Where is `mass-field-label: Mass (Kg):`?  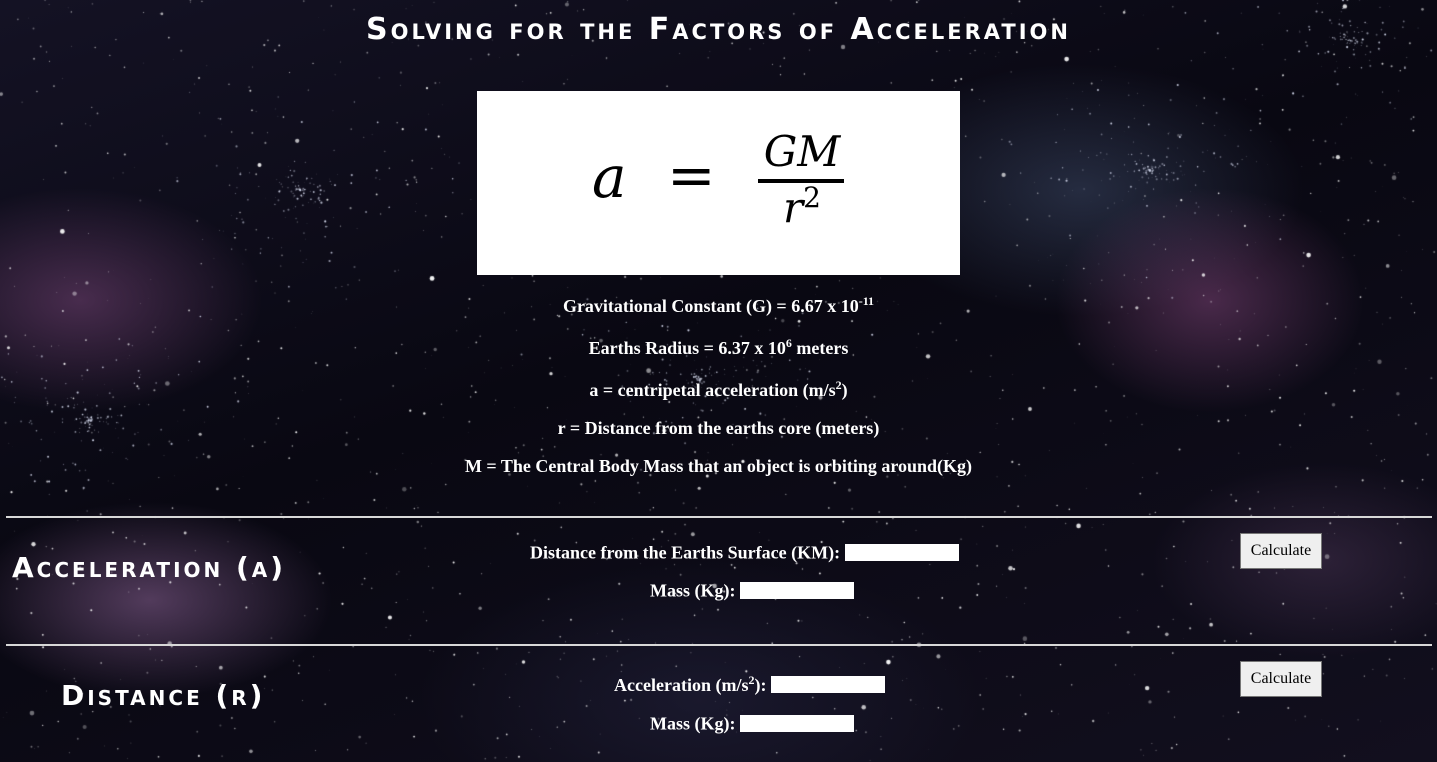 mass-field-label: Mass (Kg): is located at coordinates (693, 590).